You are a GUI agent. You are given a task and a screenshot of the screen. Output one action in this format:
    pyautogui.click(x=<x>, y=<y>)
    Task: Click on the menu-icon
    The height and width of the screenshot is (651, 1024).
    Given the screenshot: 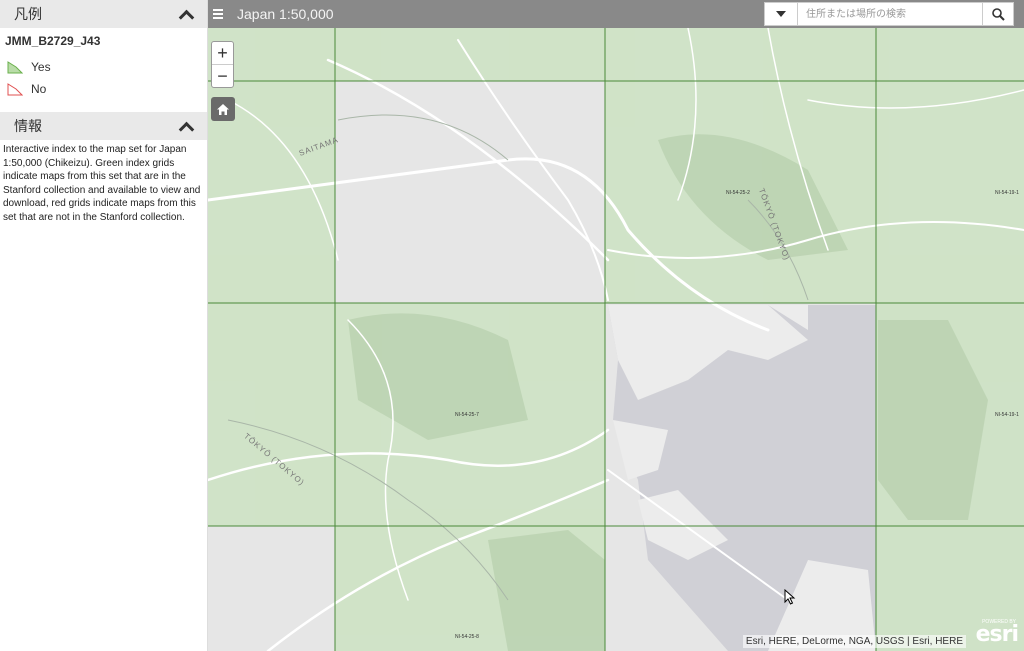 What is the action you would take?
    pyautogui.click(x=218, y=14)
    